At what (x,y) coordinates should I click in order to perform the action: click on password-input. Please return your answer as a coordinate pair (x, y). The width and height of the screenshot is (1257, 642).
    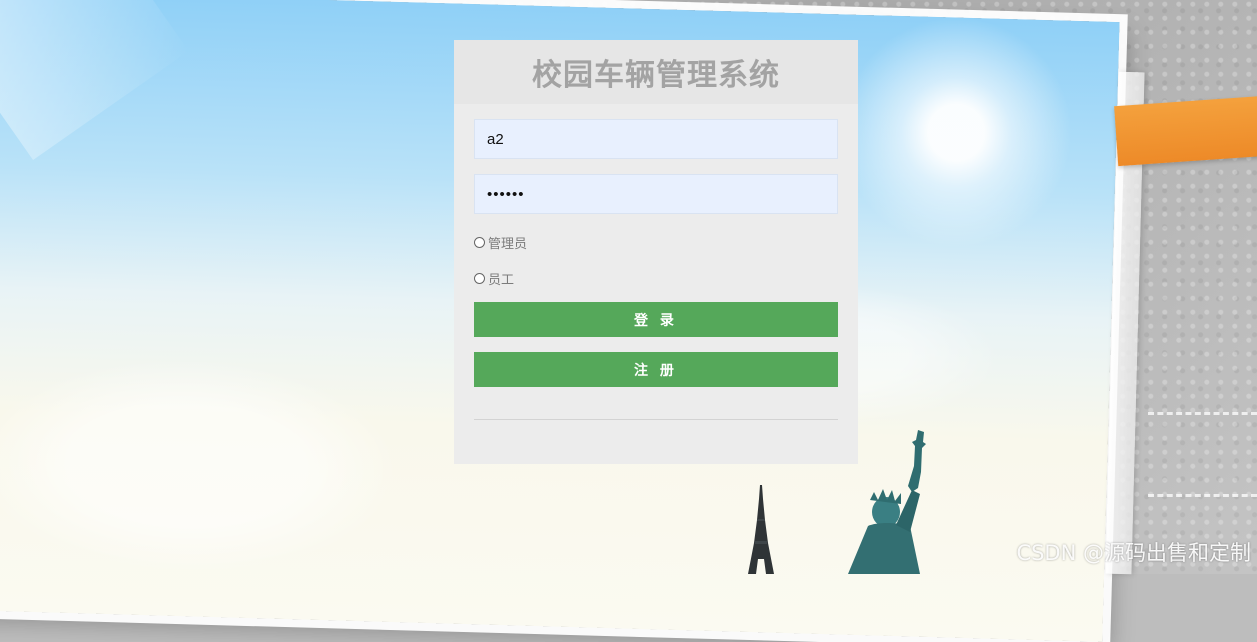
    Looking at the image, I should click on (656, 194).